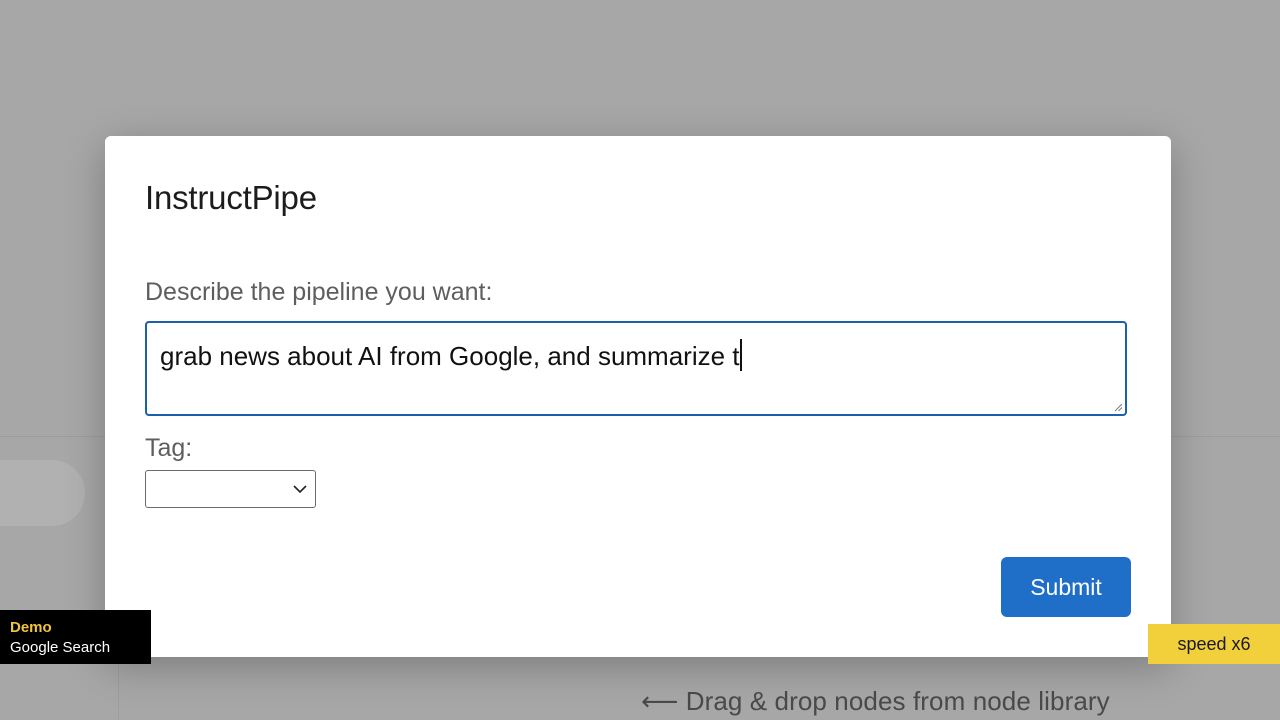 Image resolution: width=1280 pixels, height=720 pixels. I want to click on dialog-title: InstructPipe, so click(231, 197).